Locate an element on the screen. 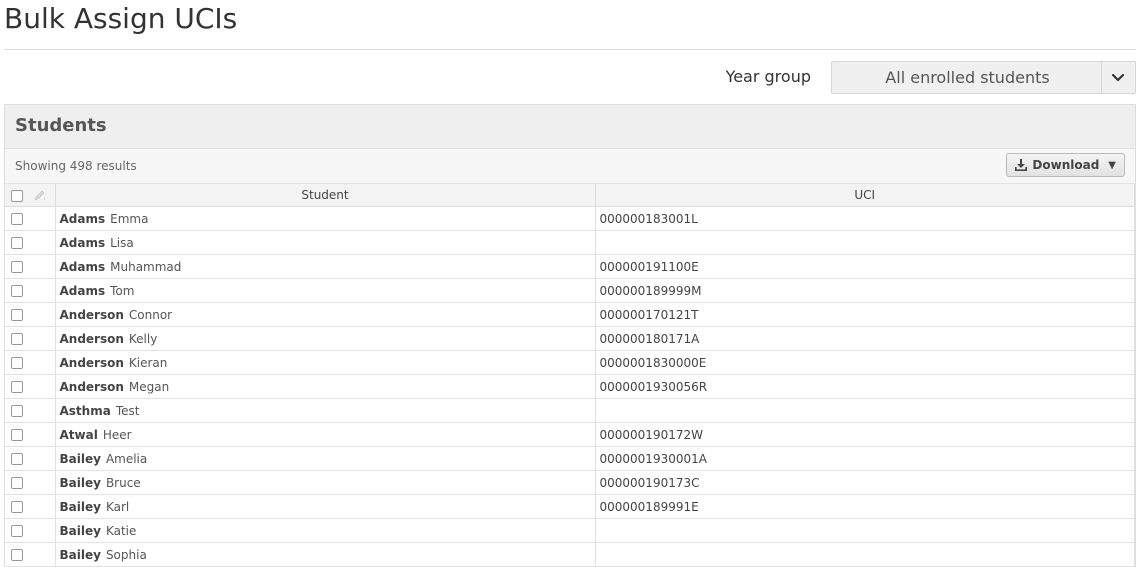 The image size is (1143, 567). table-row: Bailey Karl 000000189991E is located at coordinates (570, 506).